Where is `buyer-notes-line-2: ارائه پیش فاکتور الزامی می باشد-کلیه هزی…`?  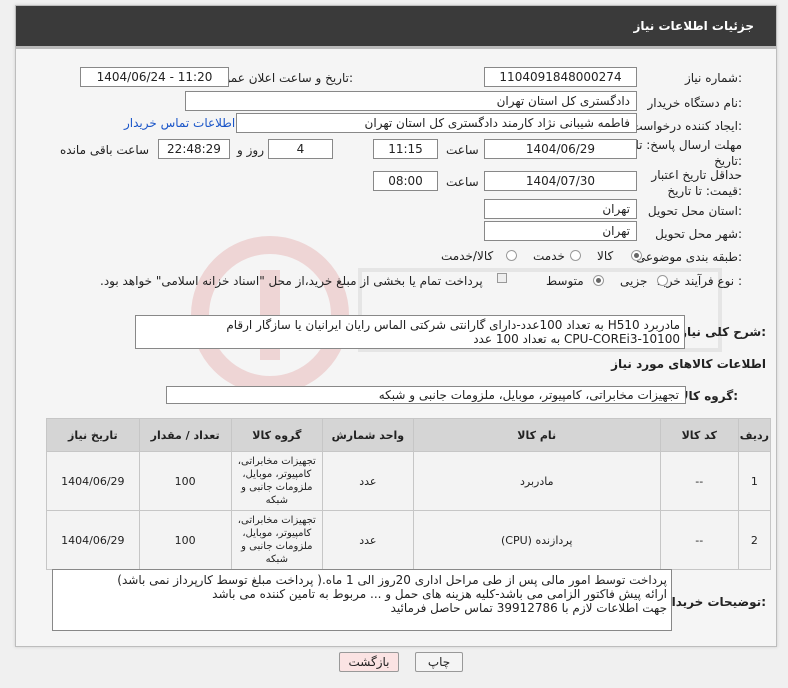 buyer-notes-line-2: ارائه پیش فاکتور الزامی می باشد-کلیه هزی… is located at coordinates (439, 594).